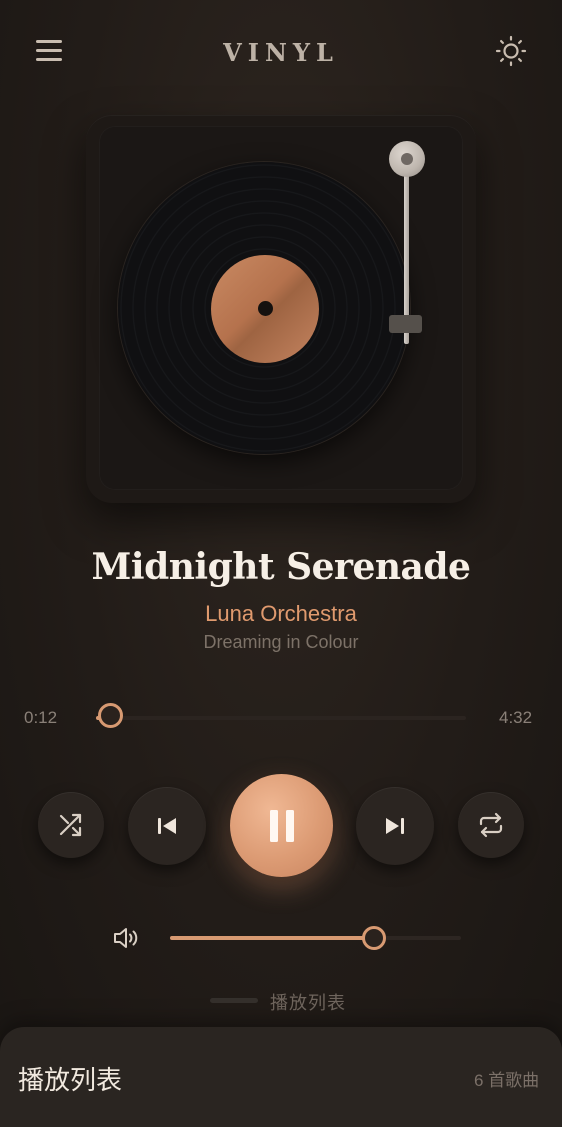 The image size is (562, 1127). I want to click on record-spindle, so click(265, 308).